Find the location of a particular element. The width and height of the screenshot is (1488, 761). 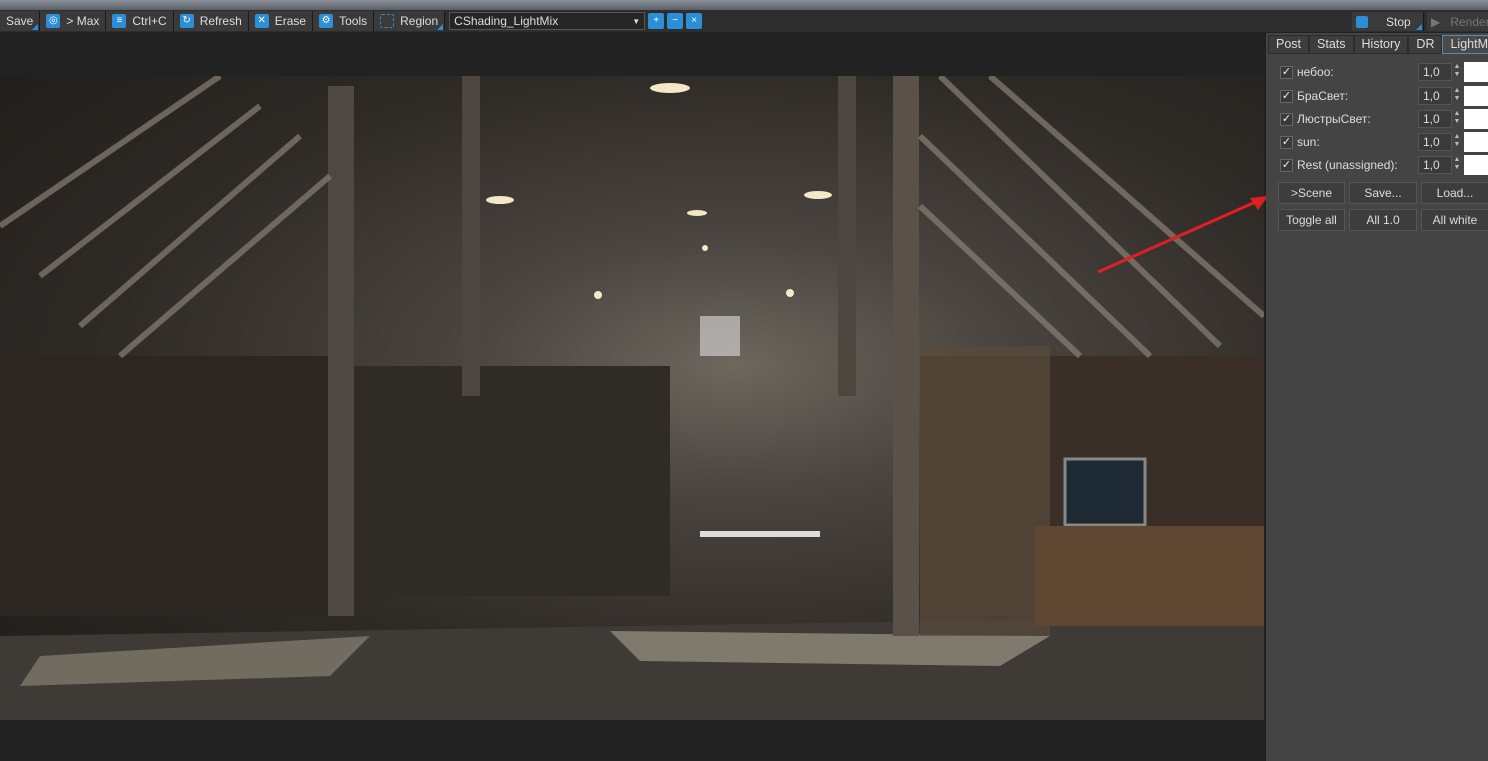

erase-label: Erase is located at coordinates (290, 21).